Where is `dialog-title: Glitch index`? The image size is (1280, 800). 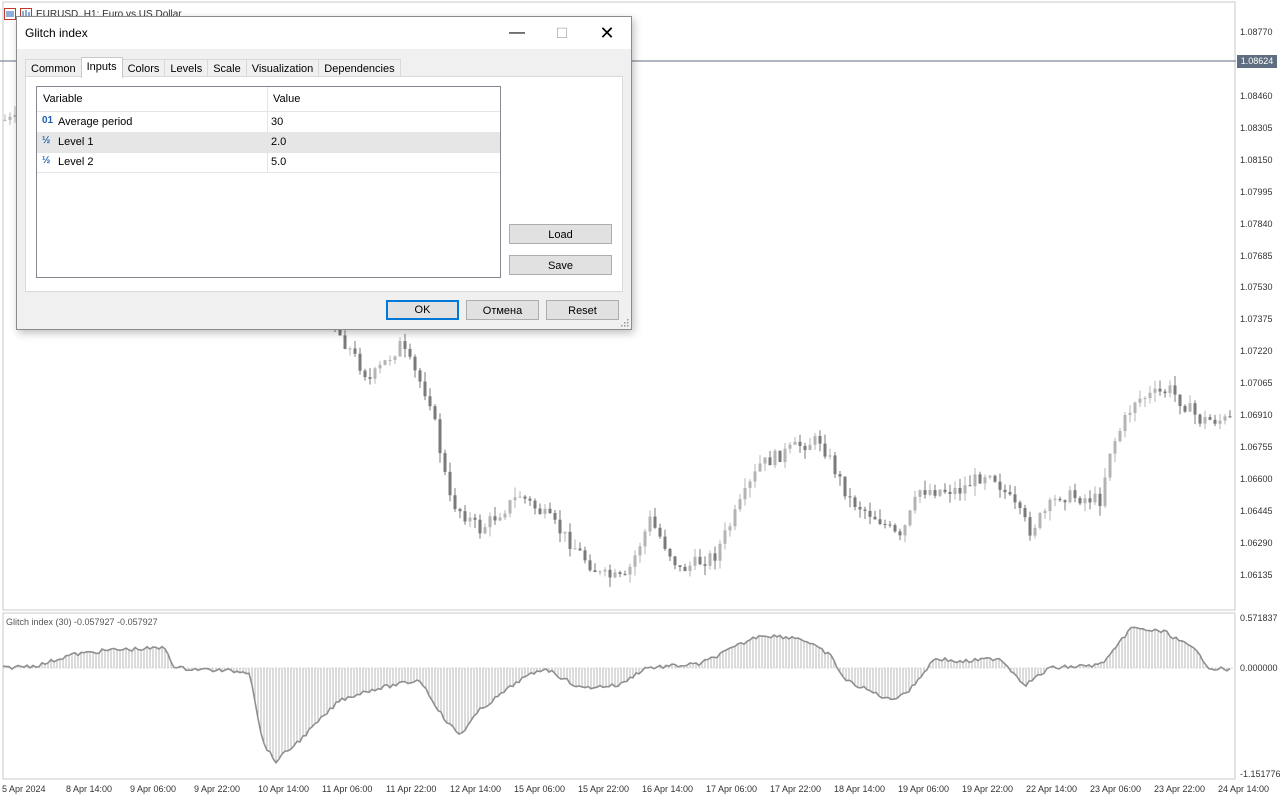 dialog-title: Glitch index is located at coordinates (56, 33).